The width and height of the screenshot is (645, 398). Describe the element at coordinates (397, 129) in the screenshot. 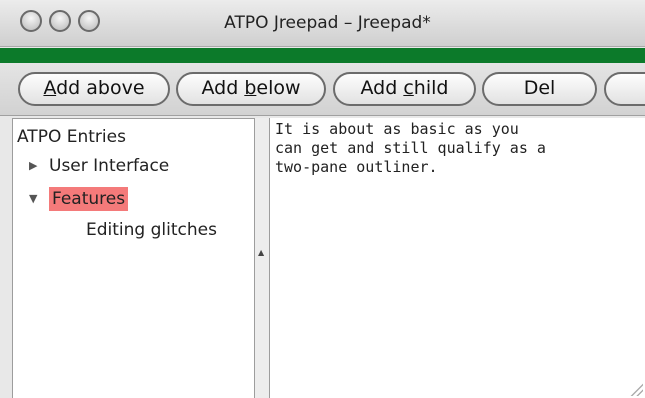

I see `editor-line: It is about as basic as you` at that location.